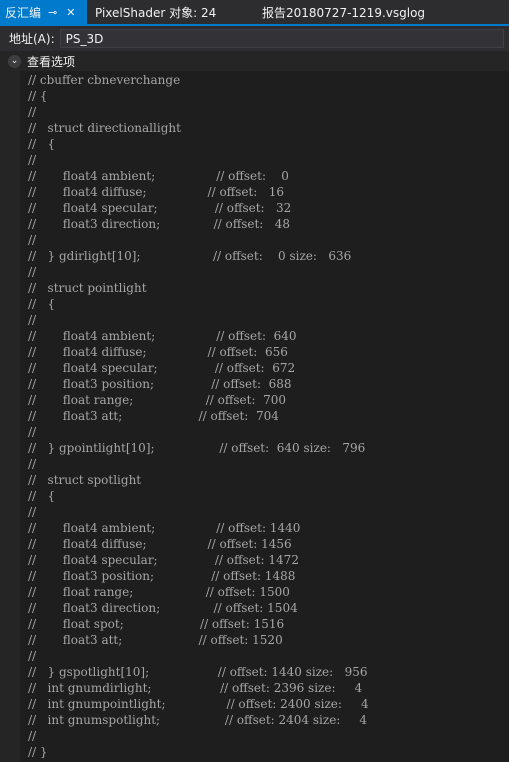  I want to click on view-options-bar: ⌄ 查看选项, so click(254, 61).